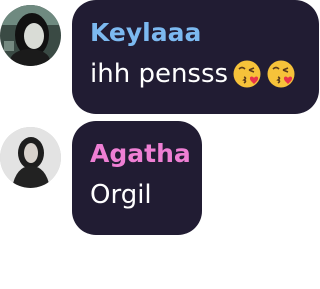 The height and width of the screenshot is (289, 320). Describe the element at coordinates (159, 74) in the screenshot. I see `message-text: ihh pensss` at that location.